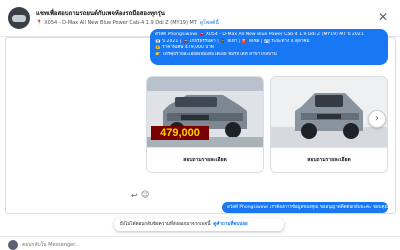 The width and height of the screenshot is (400, 250). I want to click on faq-link: ดูคำถามที่พบบ่อย, so click(230, 224).